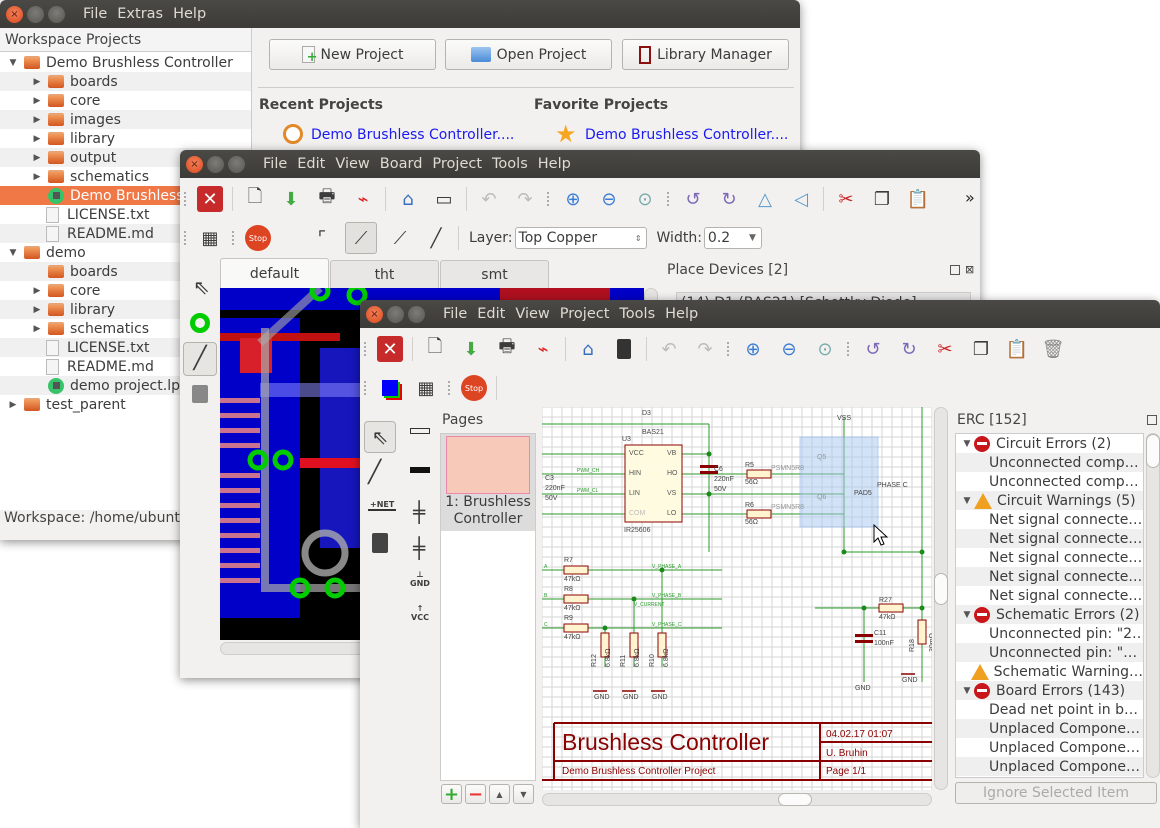 The height and width of the screenshot is (828, 1160). I want to click on save-icon: ⬇, so click(291, 199).